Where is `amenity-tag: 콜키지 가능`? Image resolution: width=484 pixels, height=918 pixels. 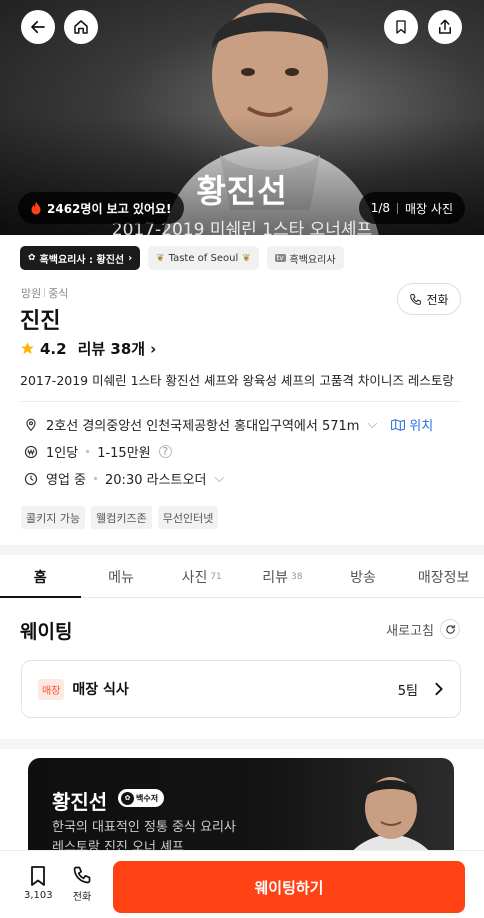 amenity-tag: 콜키지 가능 is located at coordinates (53, 517).